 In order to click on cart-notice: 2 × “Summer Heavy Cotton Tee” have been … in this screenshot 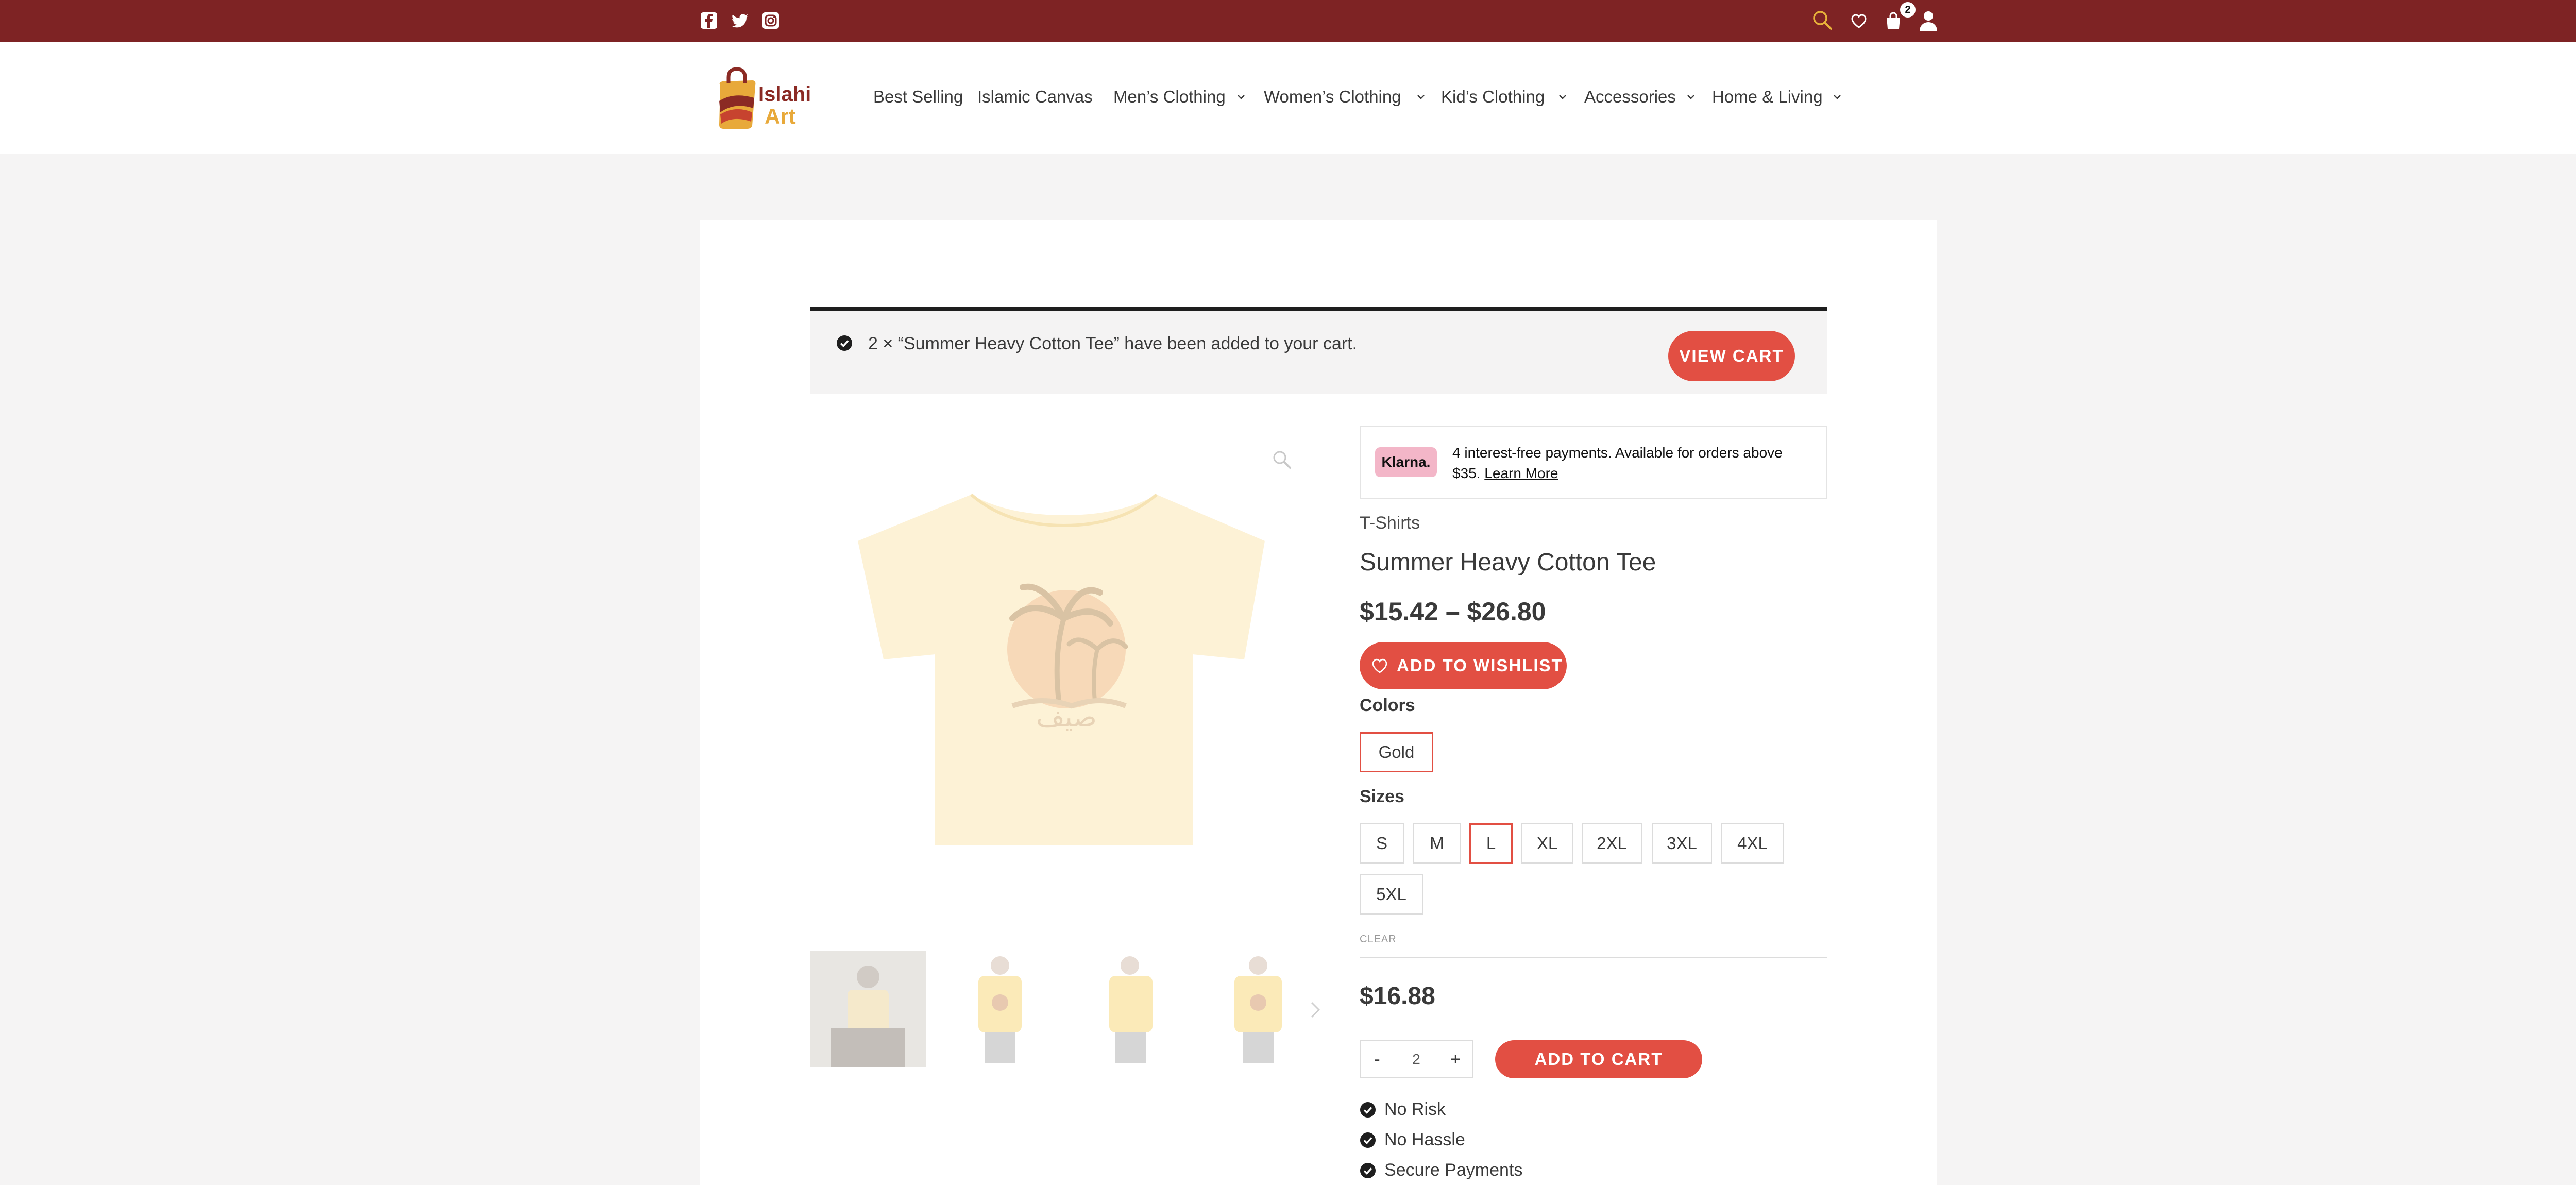, I will do `click(1318, 350)`.